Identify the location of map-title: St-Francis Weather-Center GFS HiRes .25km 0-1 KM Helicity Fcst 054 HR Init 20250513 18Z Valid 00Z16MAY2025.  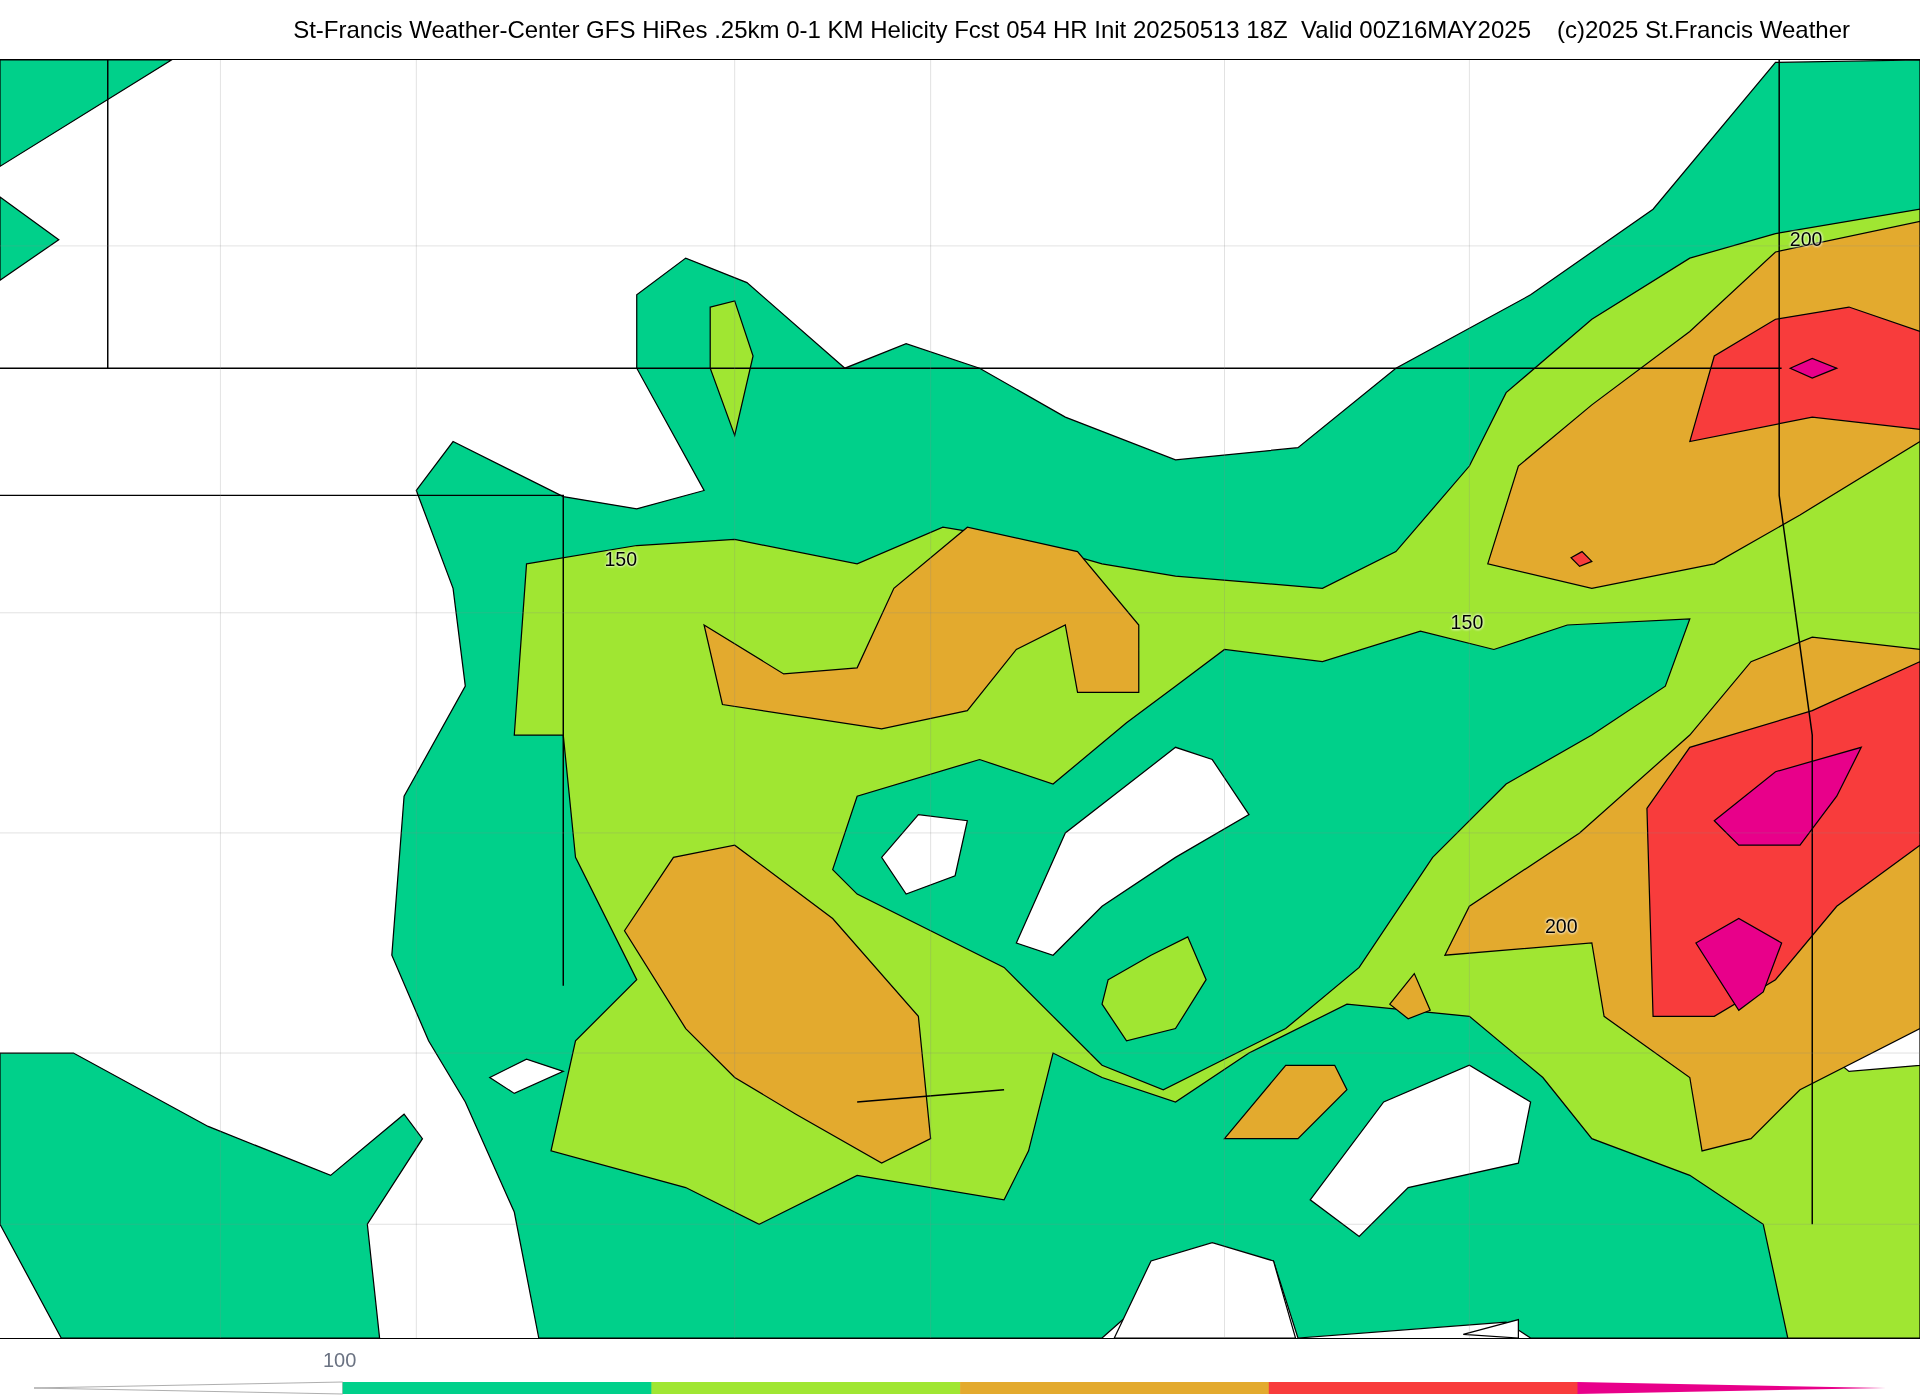
(912, 29).